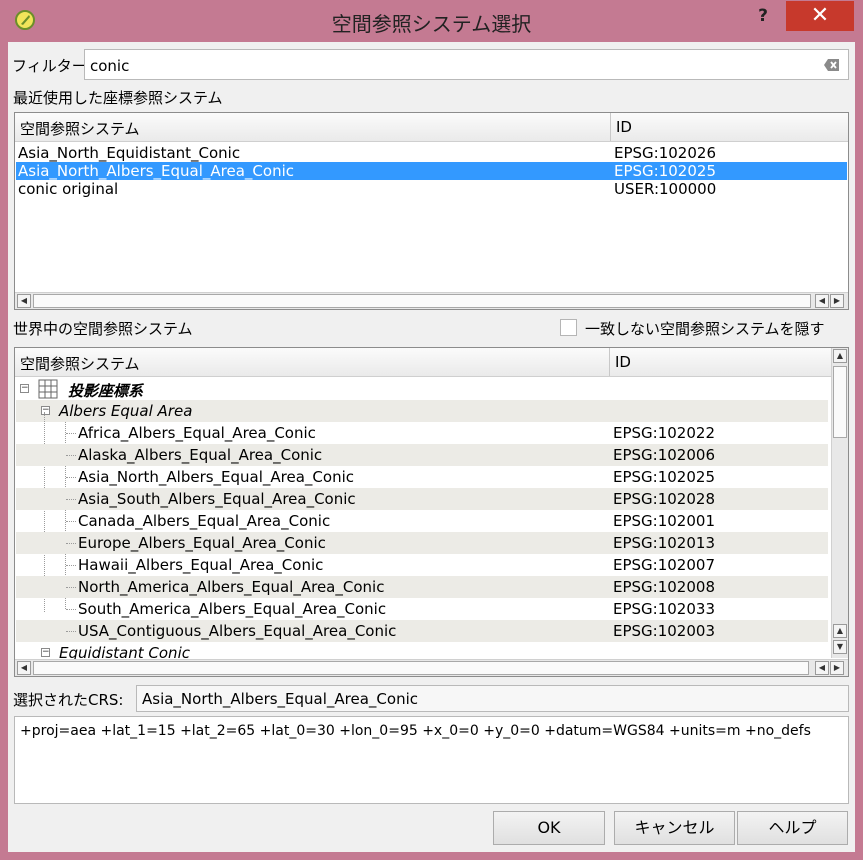 The width and height of the screenshot is (863, 860). Describe the element at coordinates (664, 631) in the screenshot. I see `tree-item-id: EPSG:102003` at that location.